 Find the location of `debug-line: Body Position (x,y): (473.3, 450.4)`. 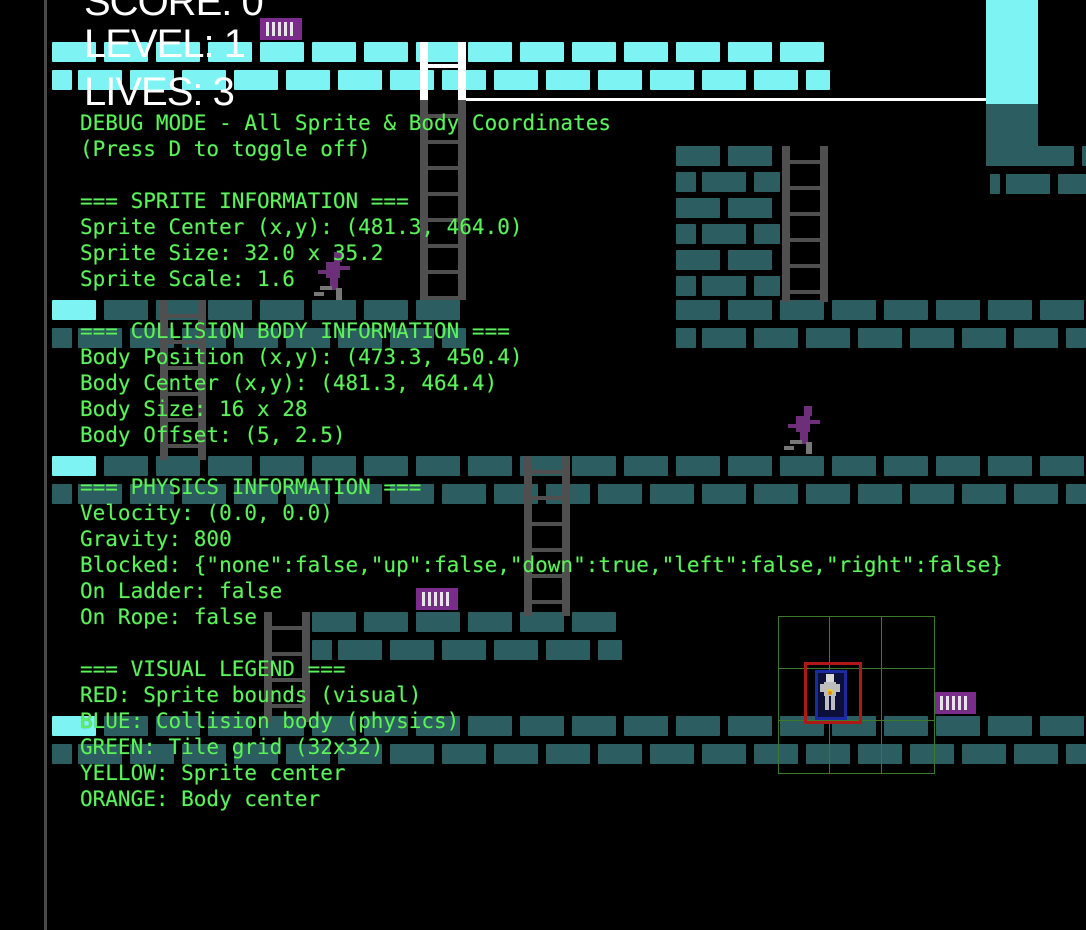

debug-line: Body Position (x,y): (473.3, 450.4) is located at coordinates (301, 357).